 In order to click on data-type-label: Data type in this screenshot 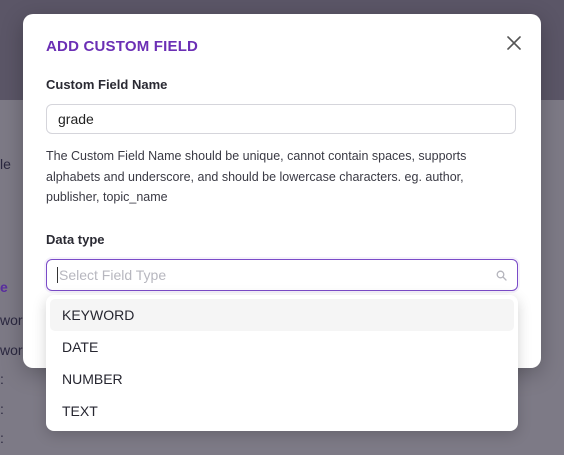, I will do `click(75, 239)`.